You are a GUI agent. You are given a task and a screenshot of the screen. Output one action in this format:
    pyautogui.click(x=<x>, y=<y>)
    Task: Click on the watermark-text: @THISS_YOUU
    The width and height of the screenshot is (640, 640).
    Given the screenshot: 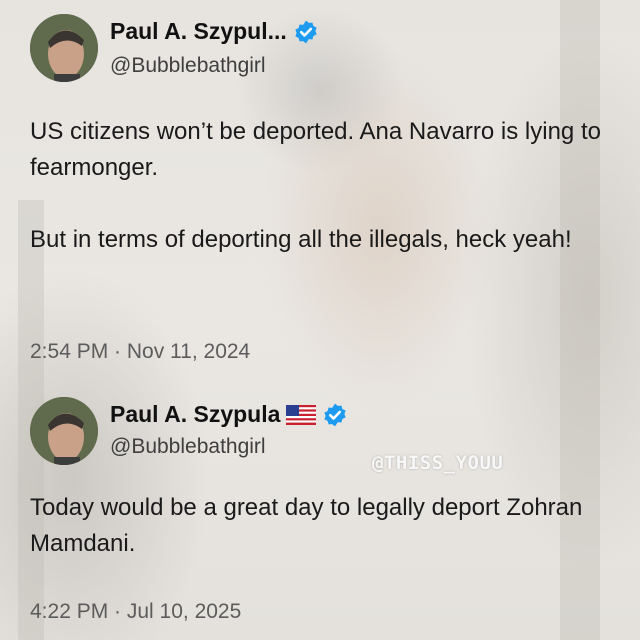 What is the action you would take?
    pyautogui.click(x=438, y=463)
    